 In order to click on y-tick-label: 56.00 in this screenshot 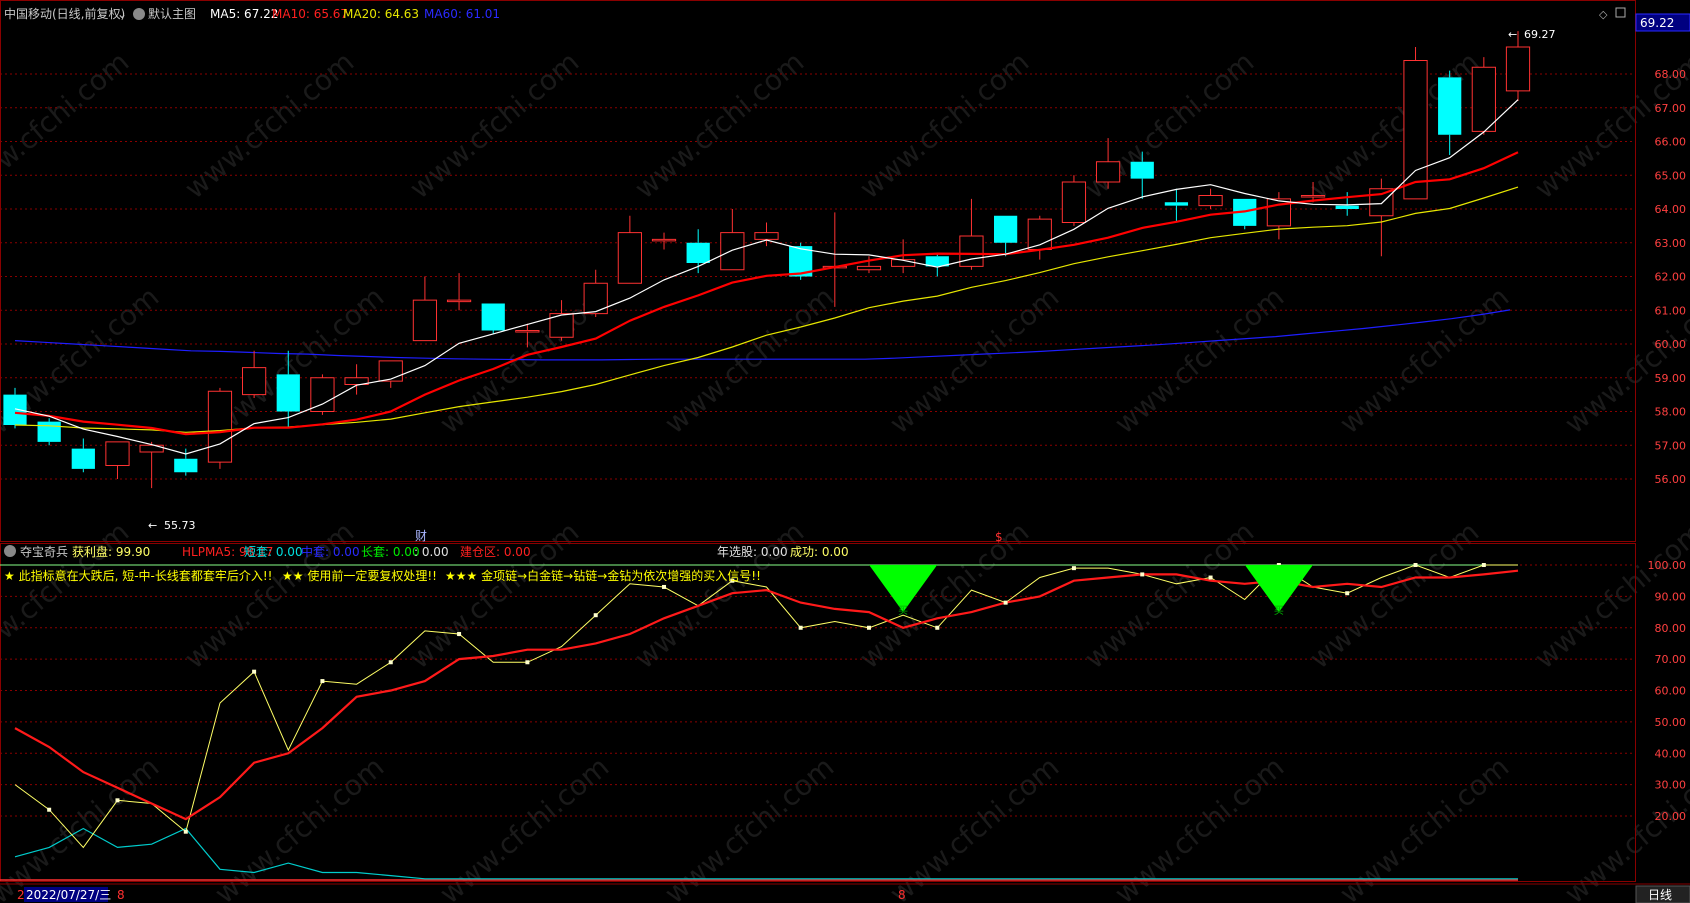, I will do `click(1671, 479)`.